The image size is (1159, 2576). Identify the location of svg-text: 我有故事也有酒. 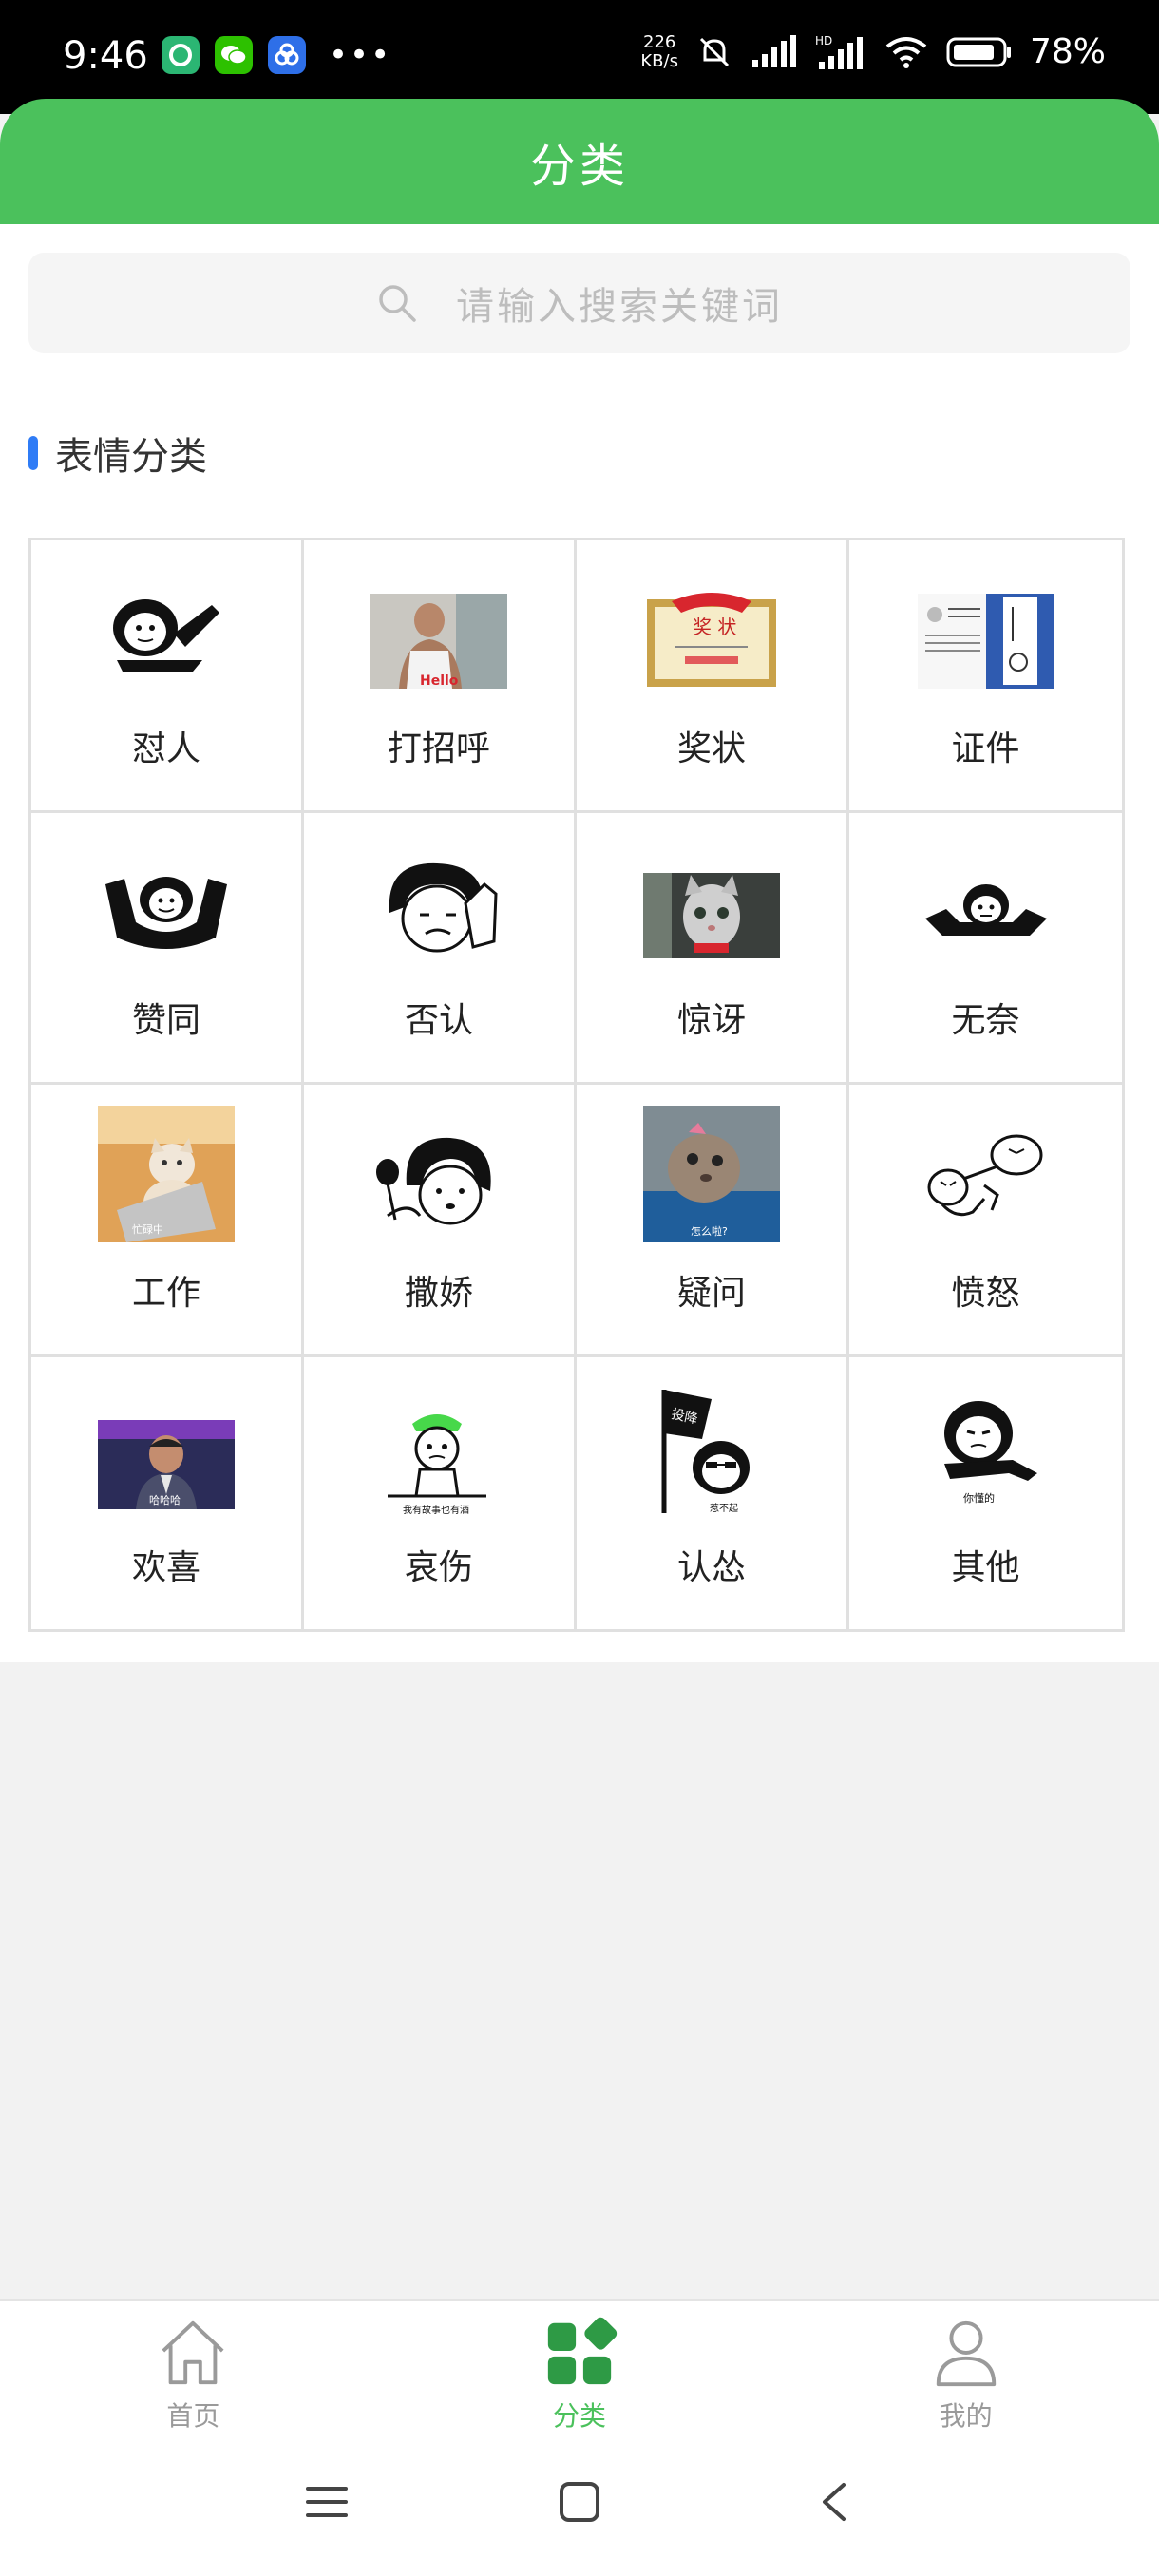
(436, 1510).